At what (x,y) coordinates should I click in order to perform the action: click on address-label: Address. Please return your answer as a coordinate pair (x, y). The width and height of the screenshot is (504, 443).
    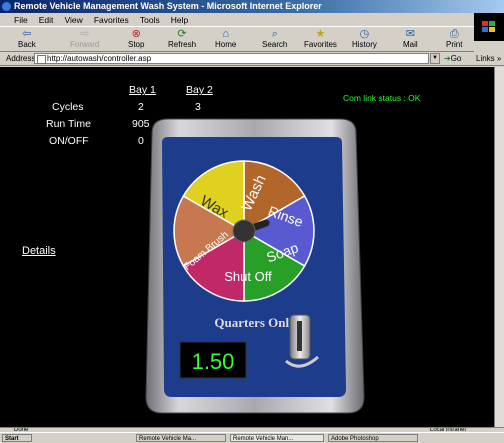
    Looking at the image, I should click on (21, 58).